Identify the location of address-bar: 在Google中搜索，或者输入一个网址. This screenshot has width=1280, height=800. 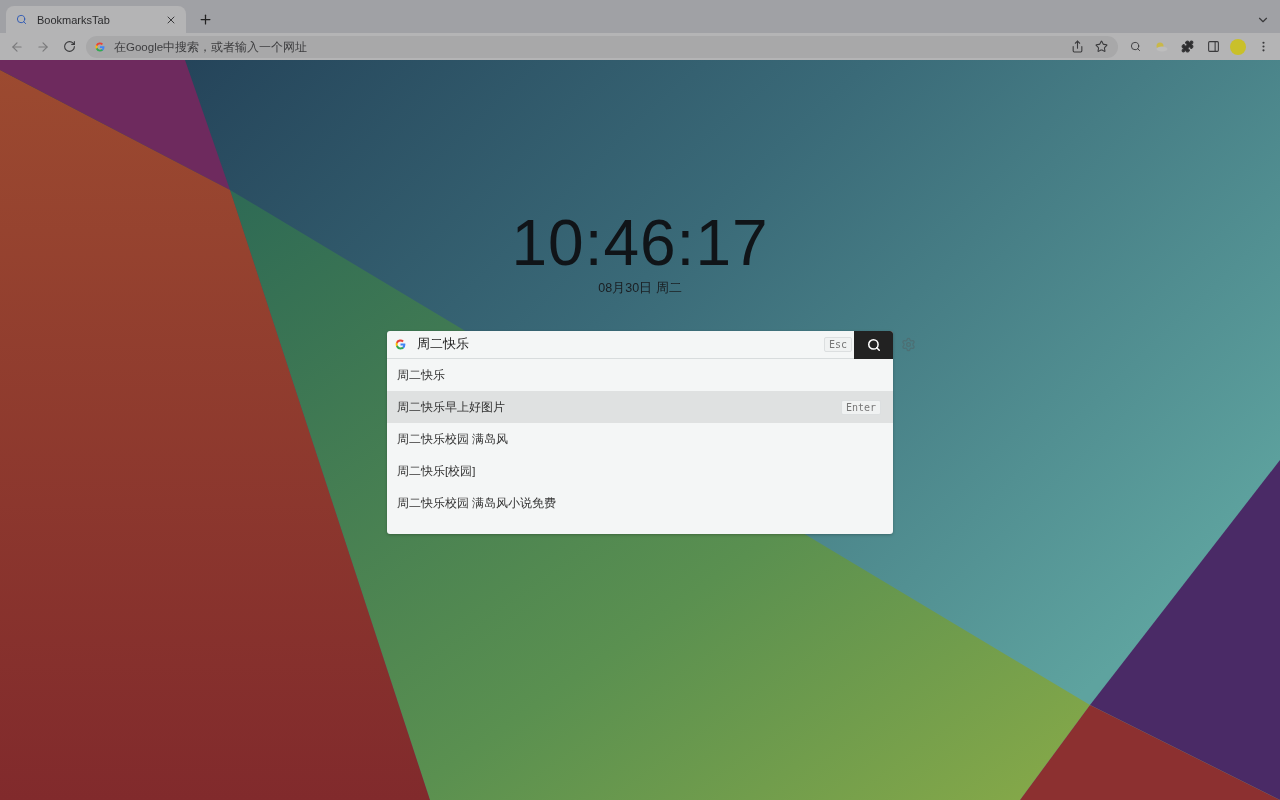
(602, 46).